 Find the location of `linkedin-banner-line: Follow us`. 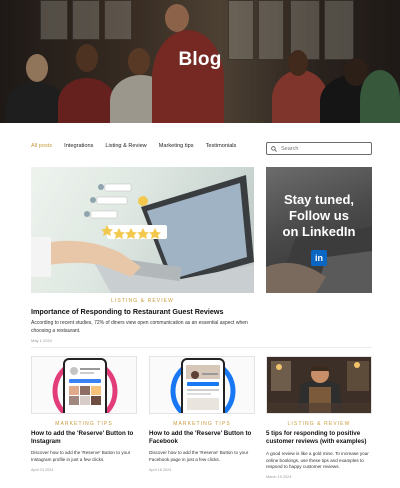

linkedin-banner-line: Follow us is located at coordinates (319, 215).